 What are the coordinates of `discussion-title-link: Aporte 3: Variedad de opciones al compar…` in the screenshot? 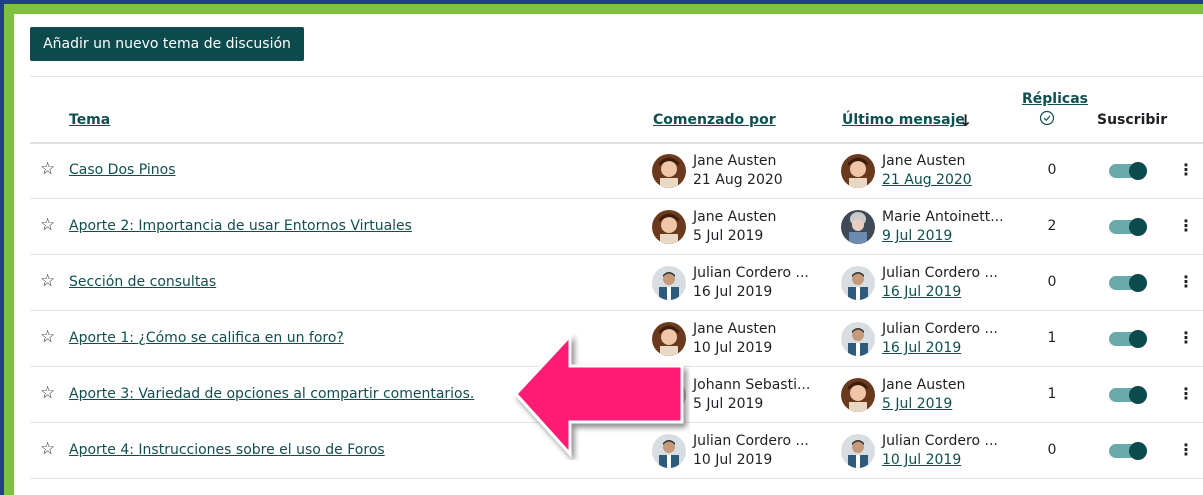 It's located at (271, 394).